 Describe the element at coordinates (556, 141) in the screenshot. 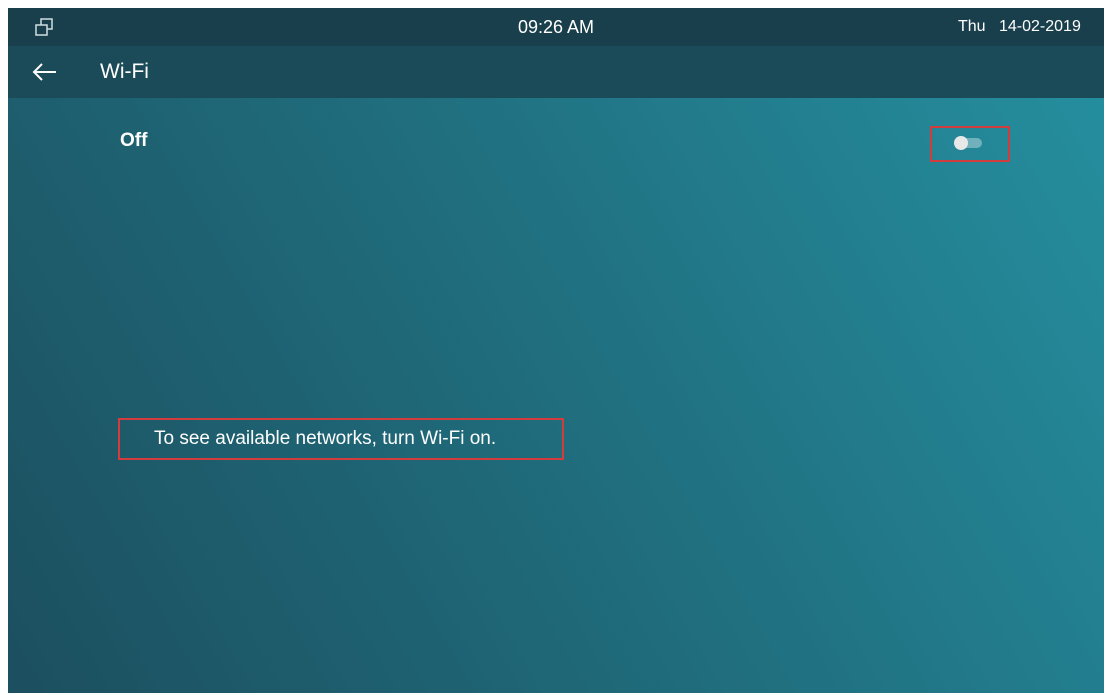

I see `wifi-toggle-row: Off` at that location.